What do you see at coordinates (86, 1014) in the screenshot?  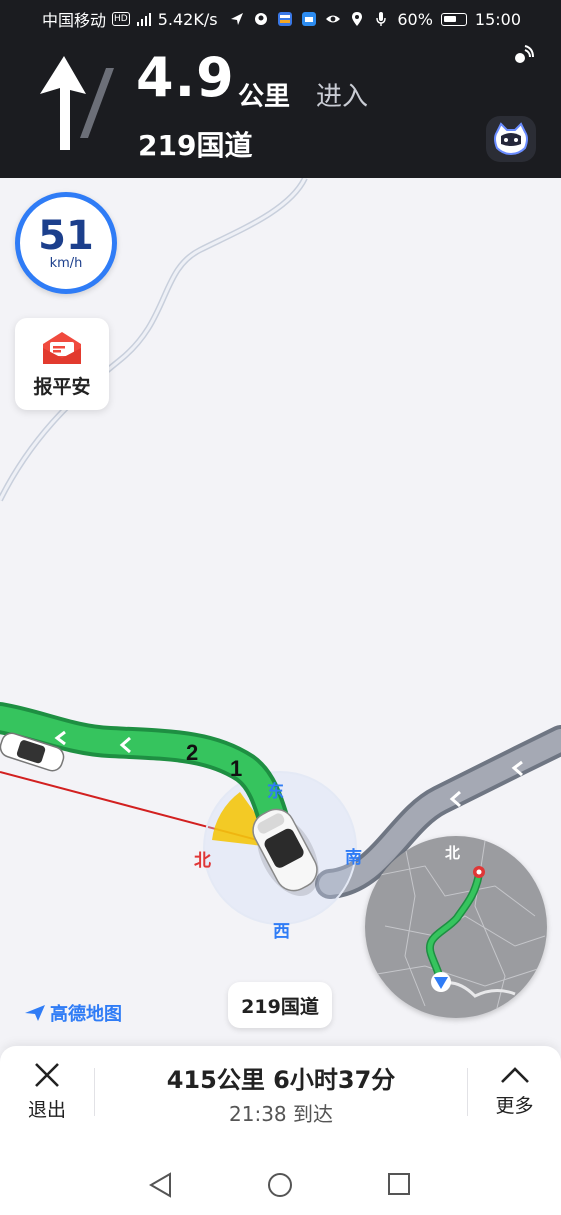 I see `brand-name: 高德地图` at bounding box center [86, 1014].